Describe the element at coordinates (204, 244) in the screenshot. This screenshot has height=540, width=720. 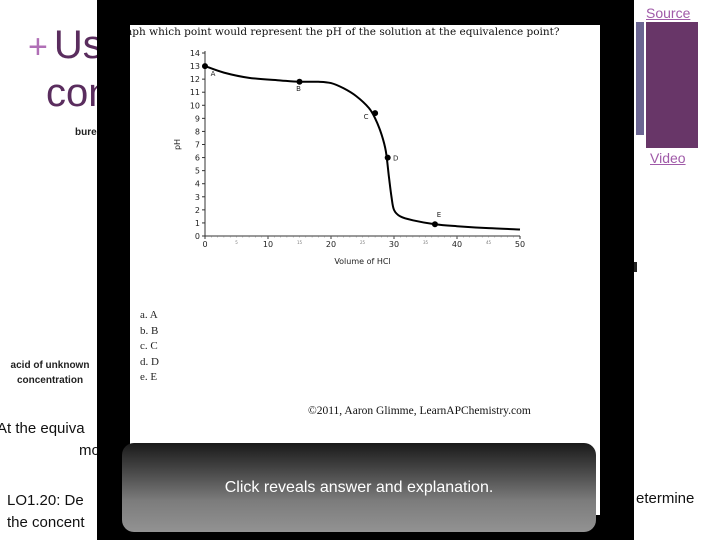
I see `x-tick-label: 0` at that location.